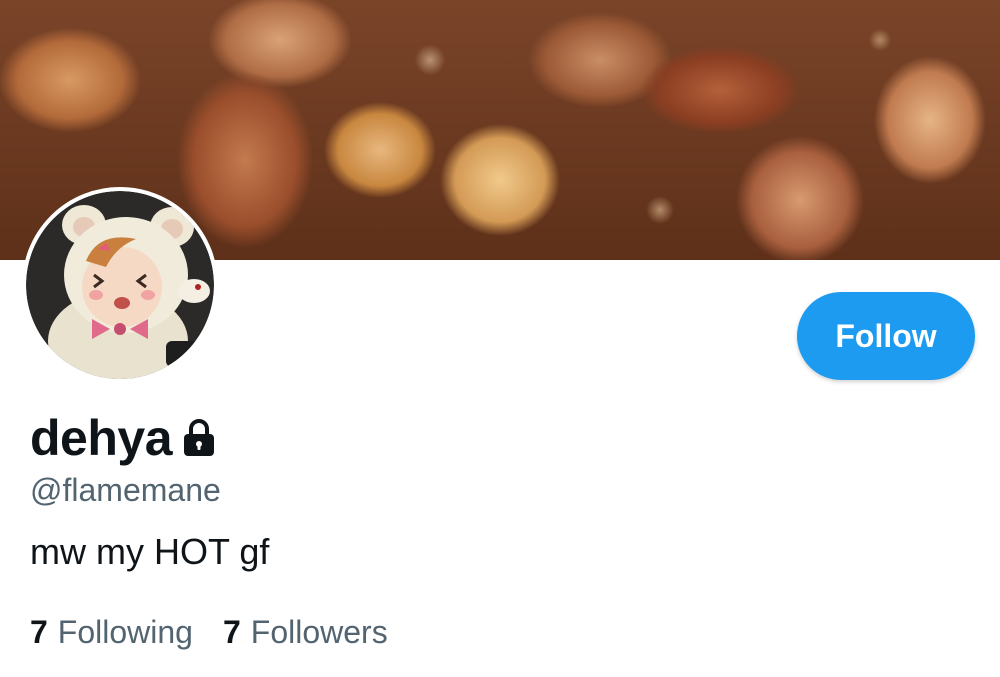  I want to click on lock-icon, so click(199, 438).